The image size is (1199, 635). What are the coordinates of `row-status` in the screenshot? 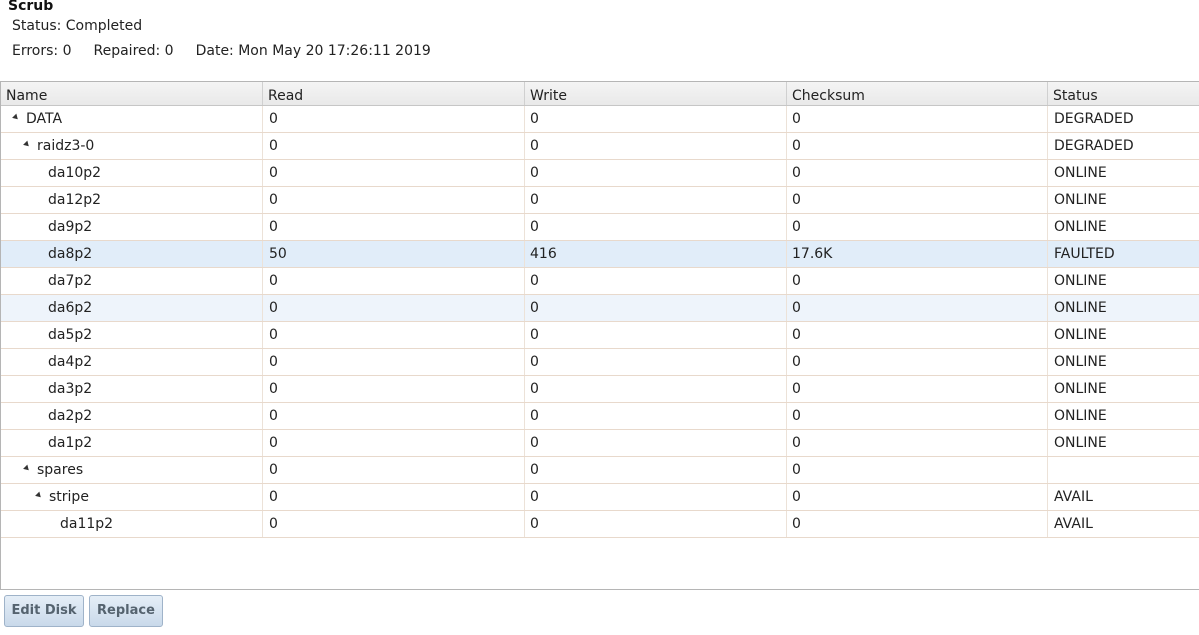 It's located at (1123, 470).